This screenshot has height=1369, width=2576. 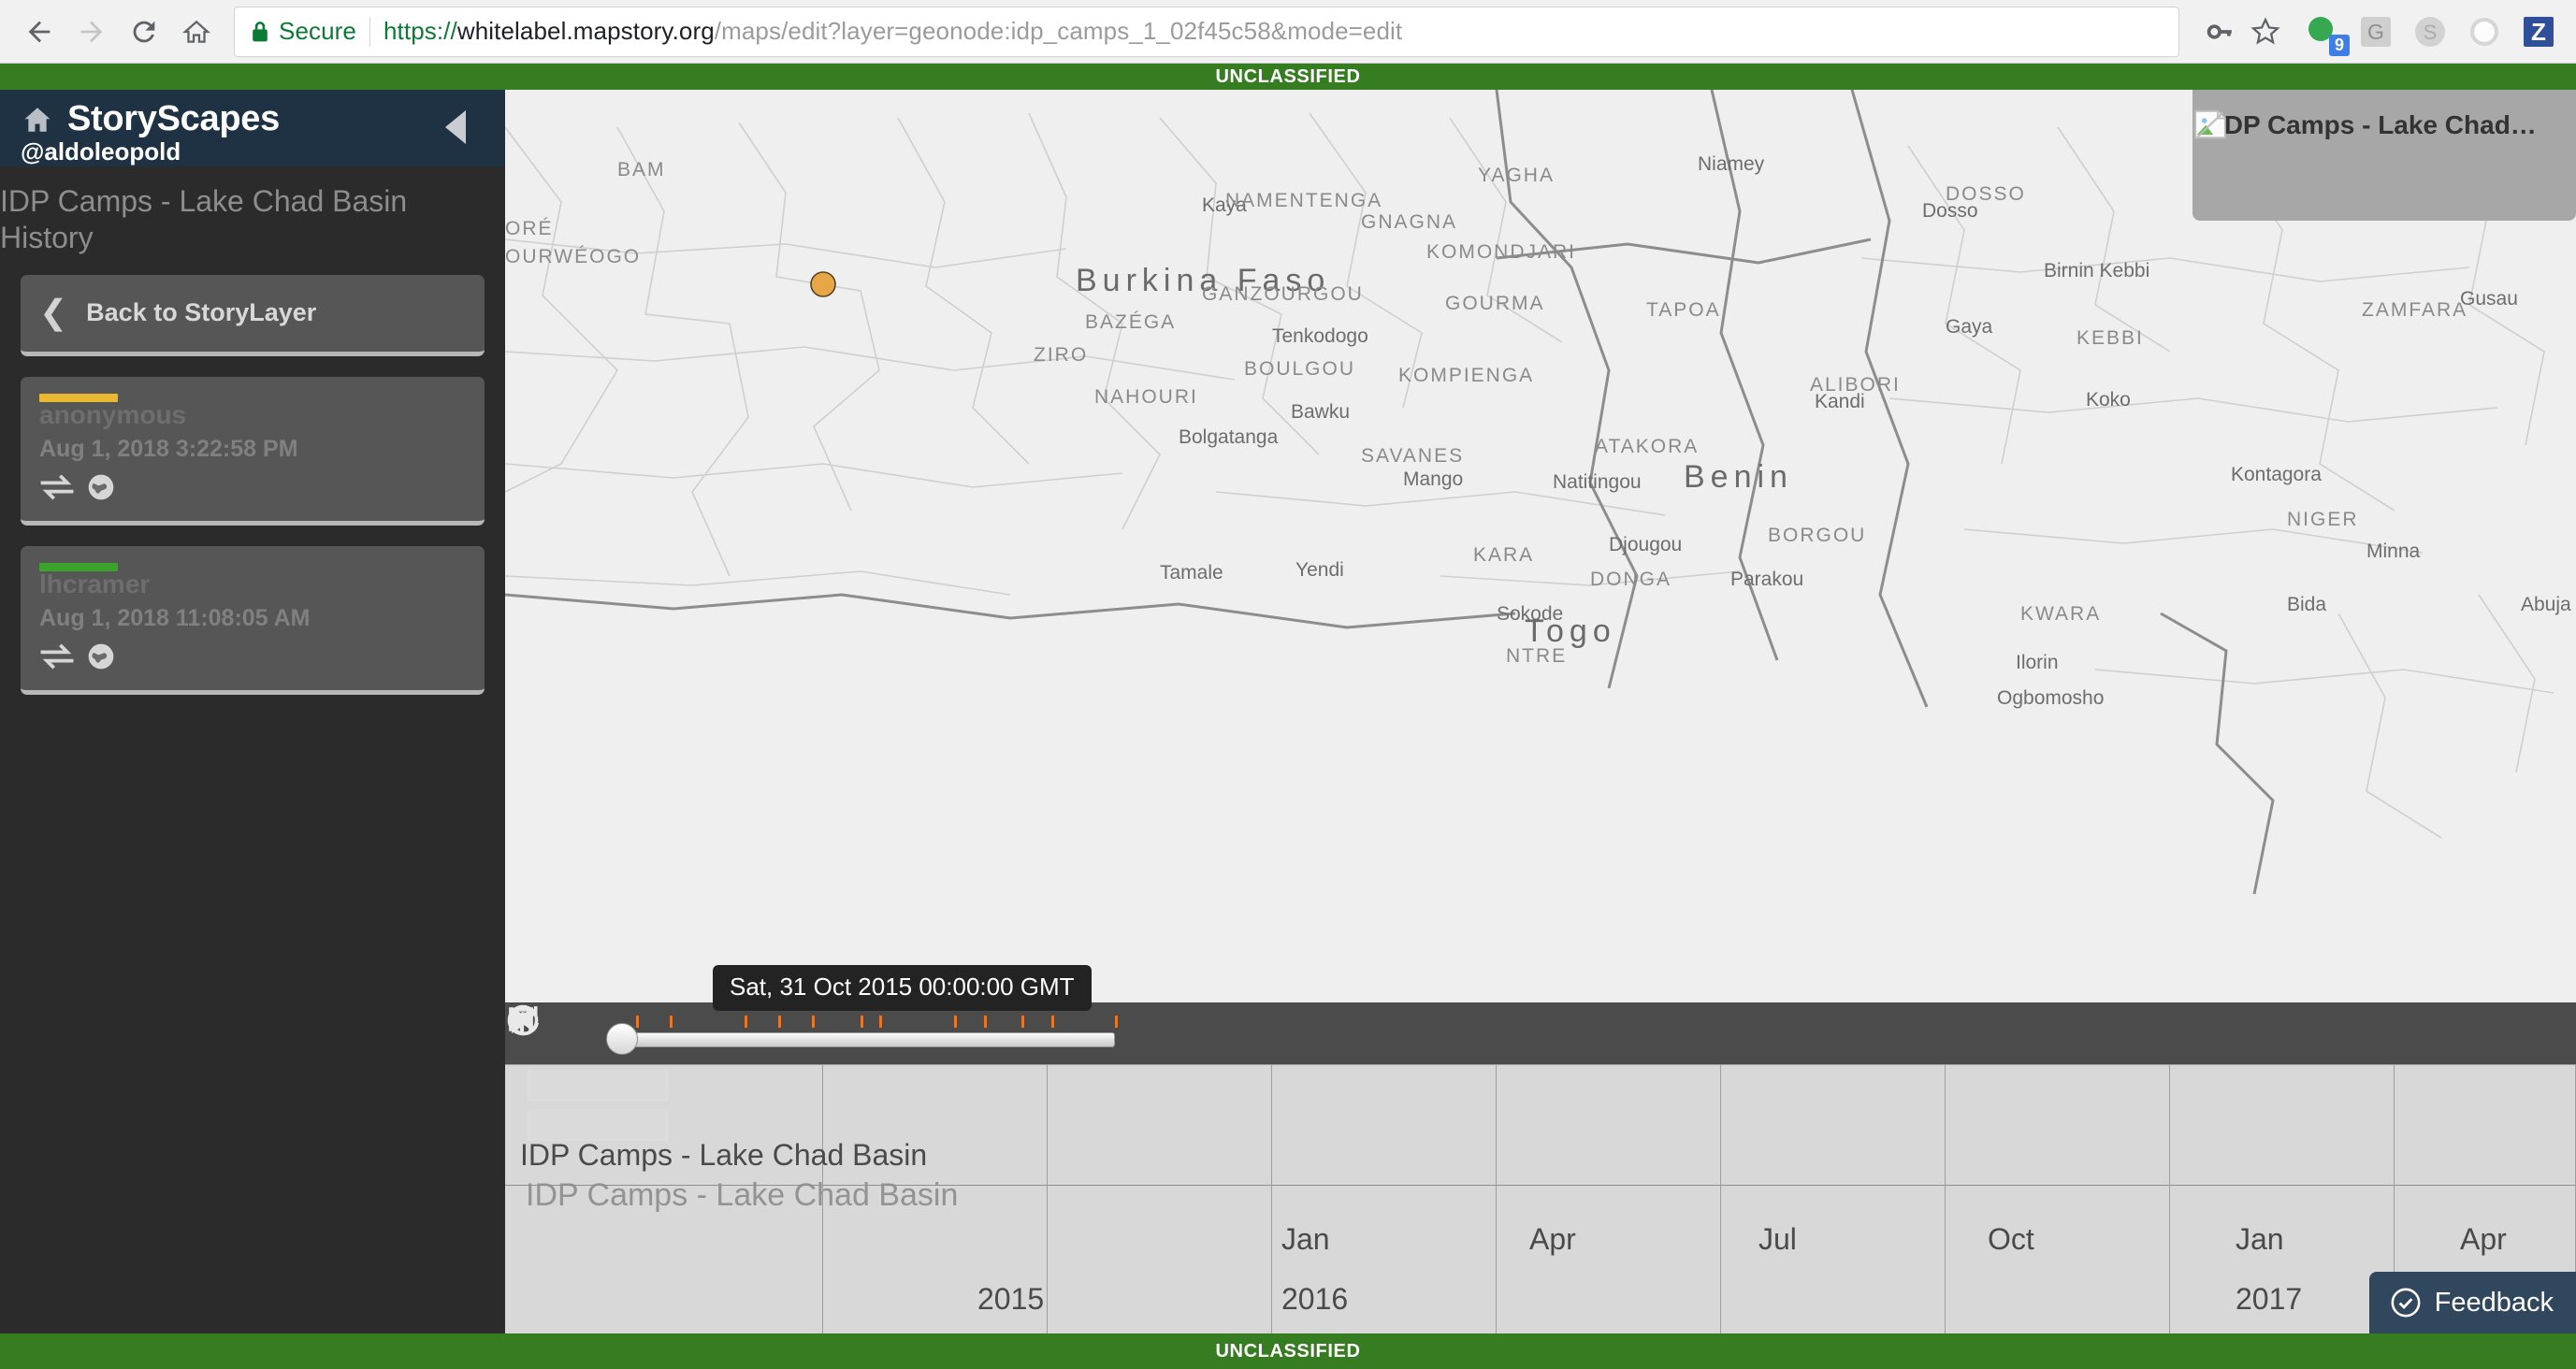 I want to click on map-label: NTRE, so click(x=1536, y=656).